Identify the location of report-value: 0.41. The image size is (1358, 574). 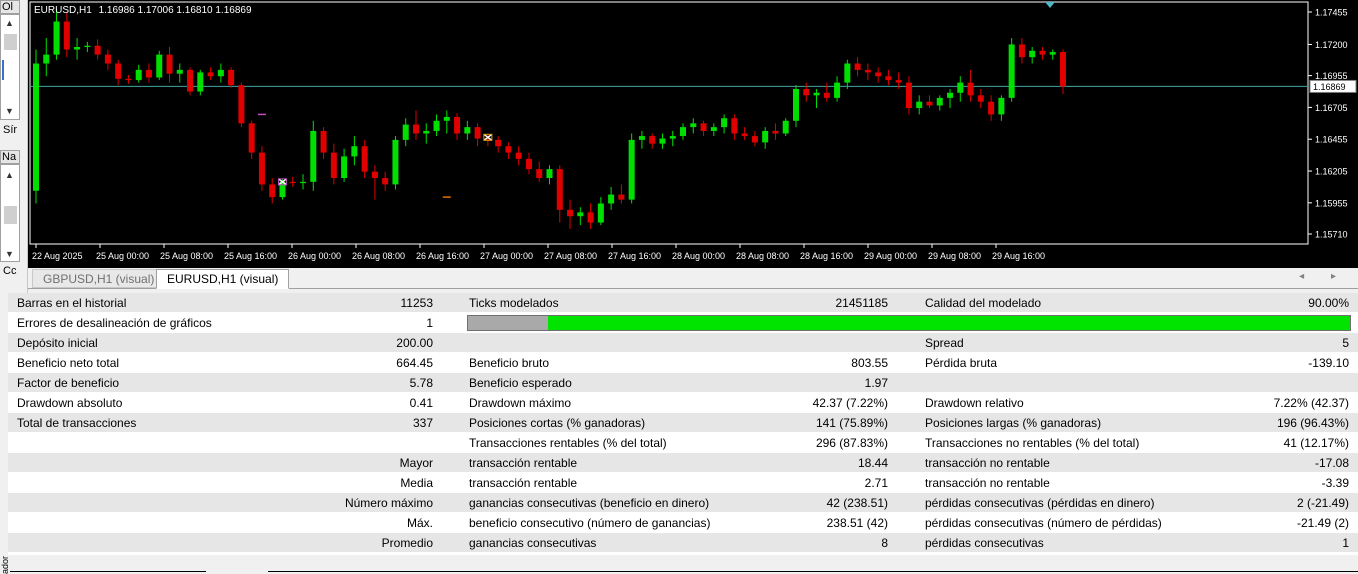
(421, 403).